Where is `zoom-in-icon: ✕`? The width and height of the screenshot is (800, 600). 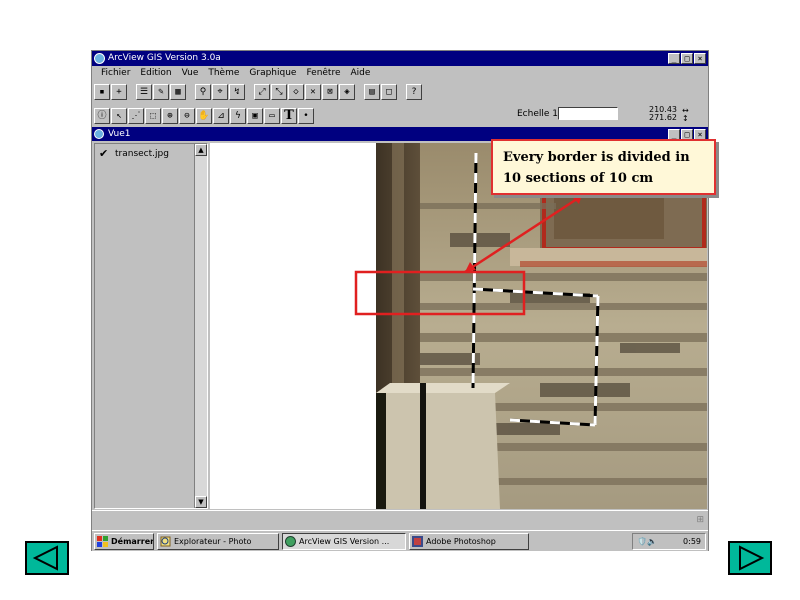
zoom-in-icon: ✕ is located at coordinates (313, 92).